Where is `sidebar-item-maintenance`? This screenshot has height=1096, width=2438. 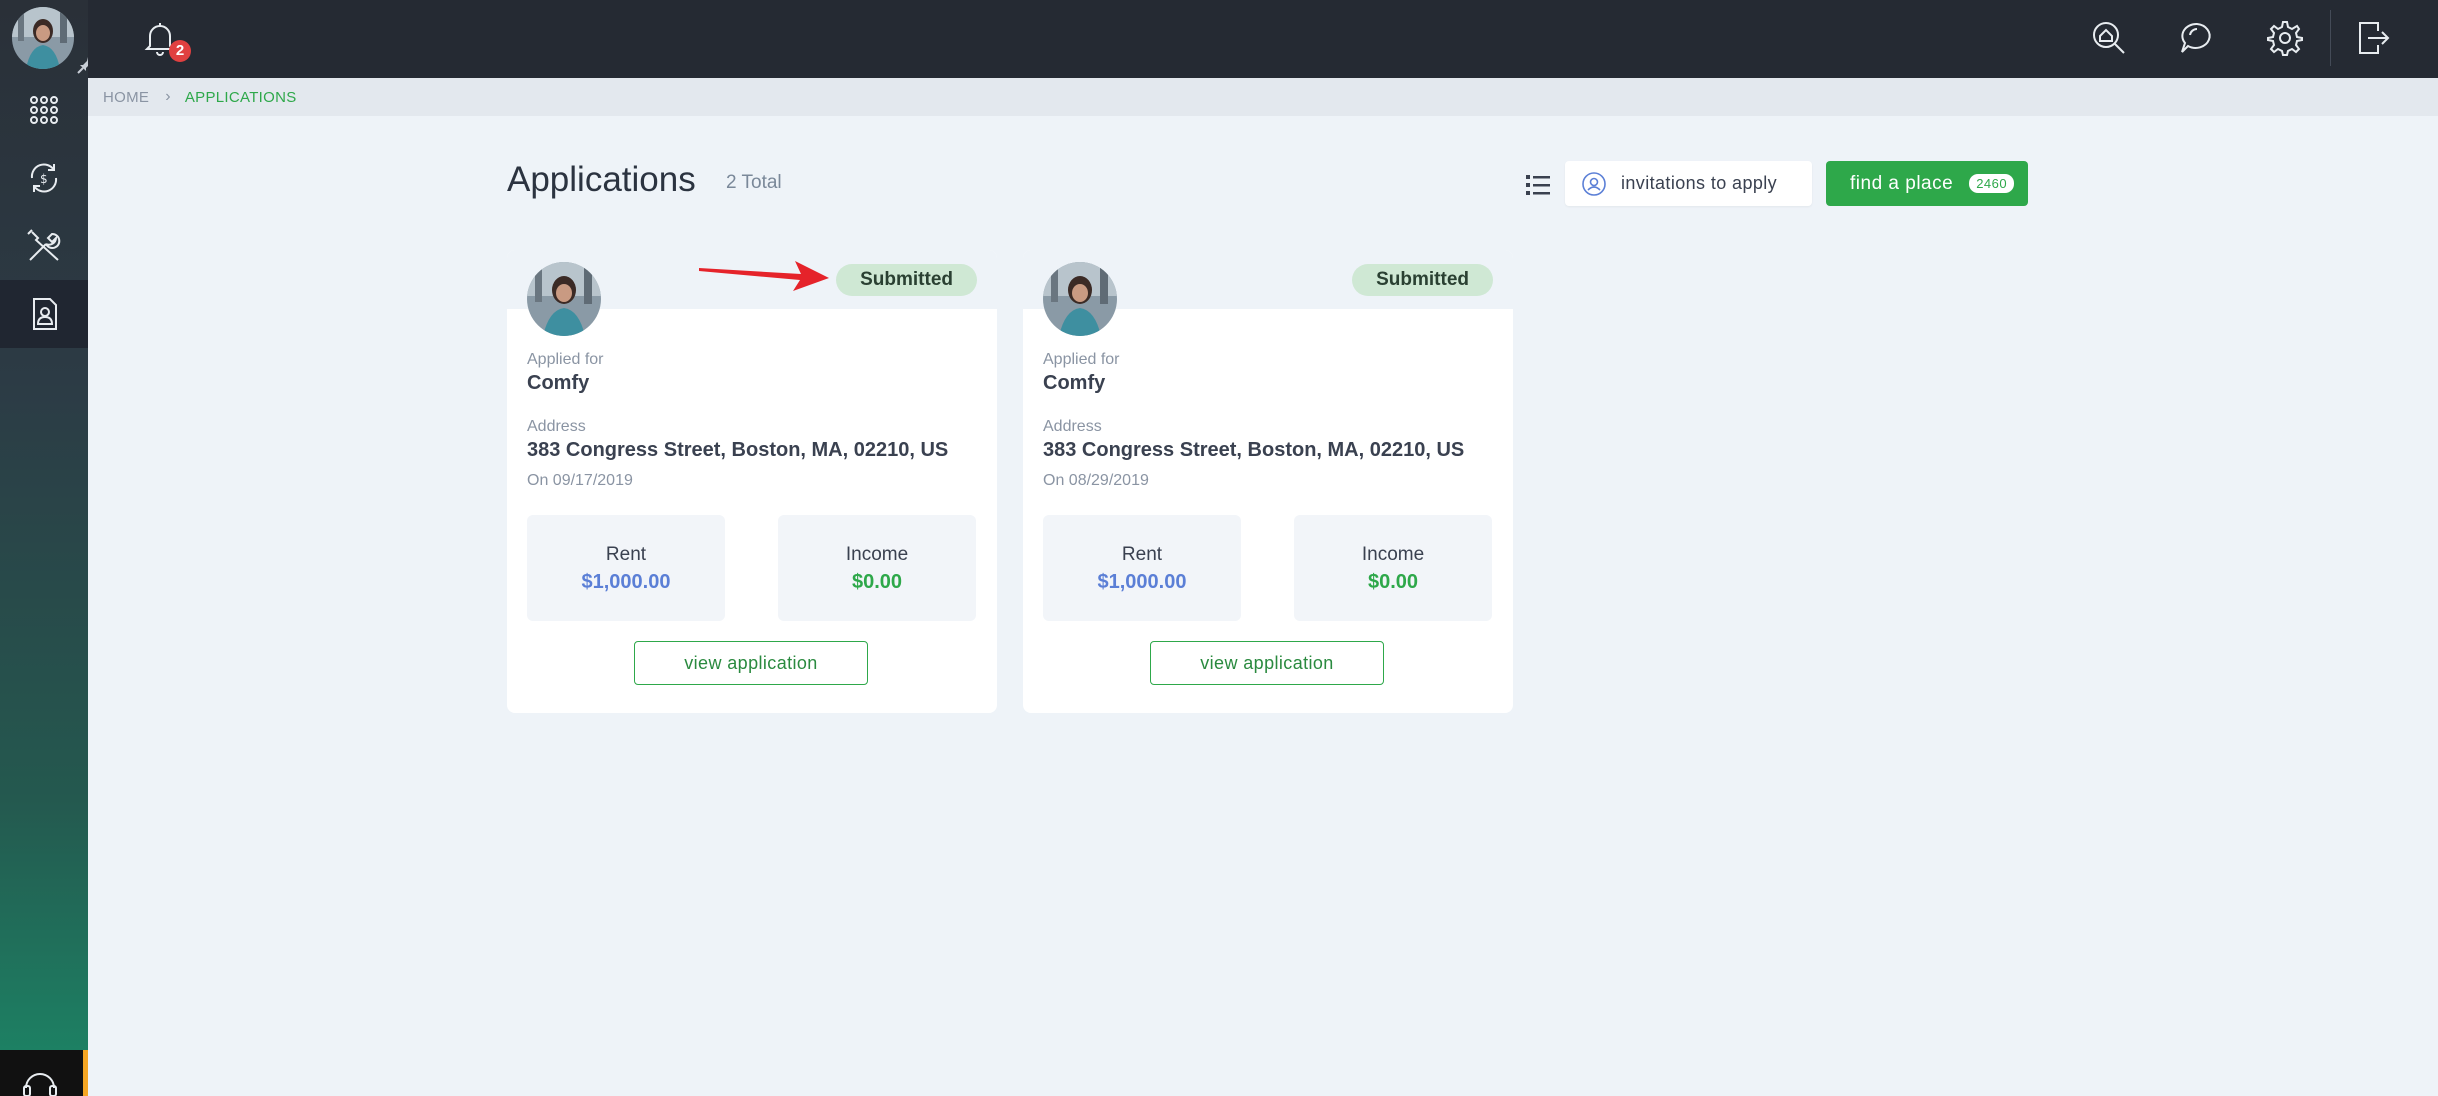 sidebar-item-maintenance is located at coordinates (44, 246).